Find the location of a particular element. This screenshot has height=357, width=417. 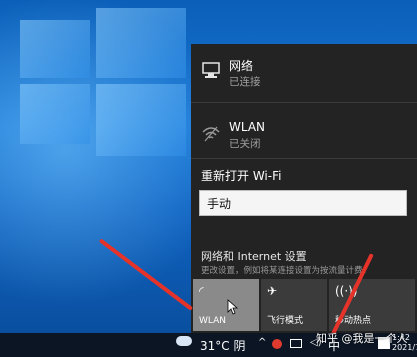

weather-text: 31°C 阴 is located at coordinates (222, 345).